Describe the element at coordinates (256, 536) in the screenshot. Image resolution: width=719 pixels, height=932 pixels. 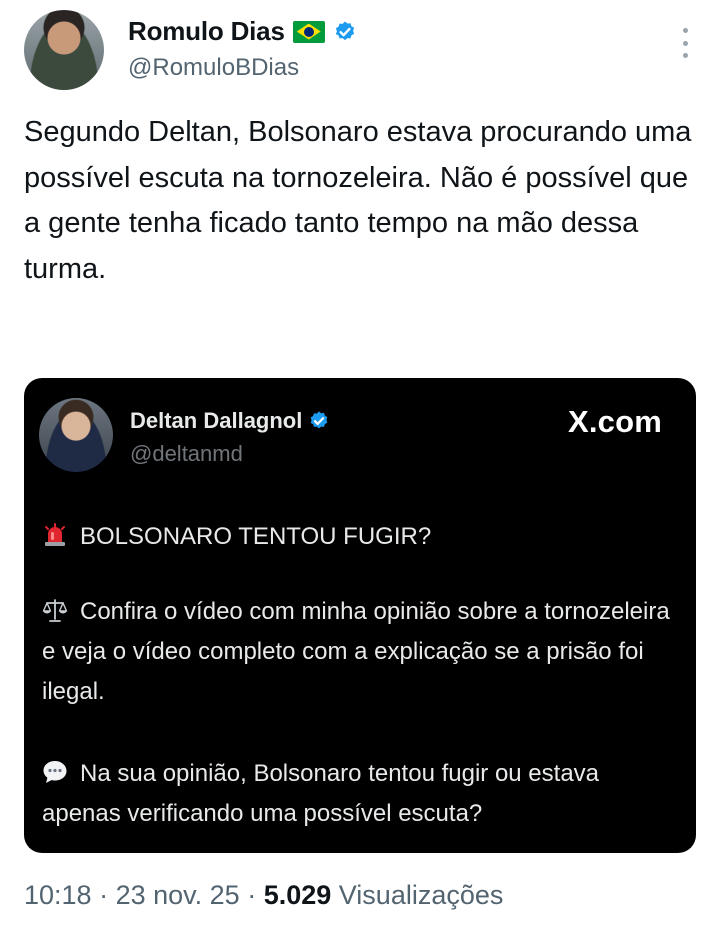
I see `quoted-paragraph-1-text: BOLSONARO TENTOU FUGIR?` at that location.